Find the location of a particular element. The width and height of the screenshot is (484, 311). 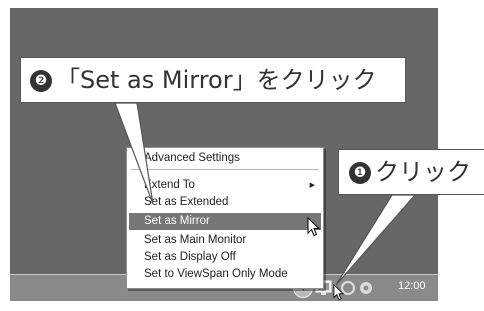

callout-click-pointer is located at coordinates (376, 240).